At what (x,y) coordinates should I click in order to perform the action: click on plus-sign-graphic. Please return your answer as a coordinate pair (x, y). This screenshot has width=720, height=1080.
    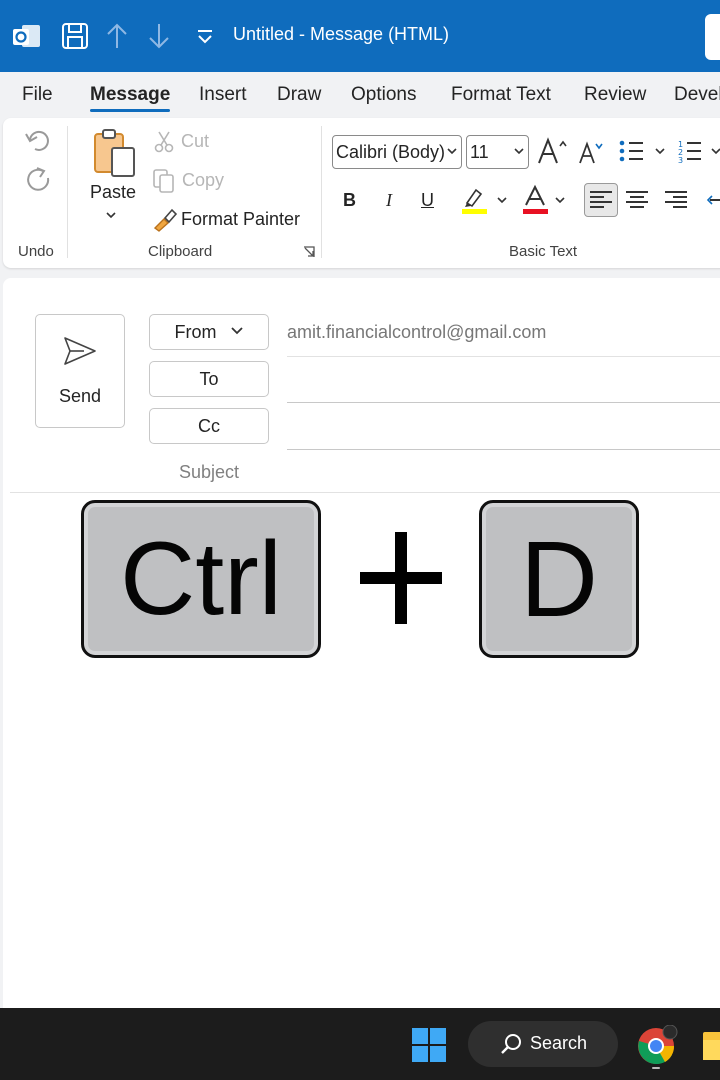
    Looking at the image, I should click on (401, 578).